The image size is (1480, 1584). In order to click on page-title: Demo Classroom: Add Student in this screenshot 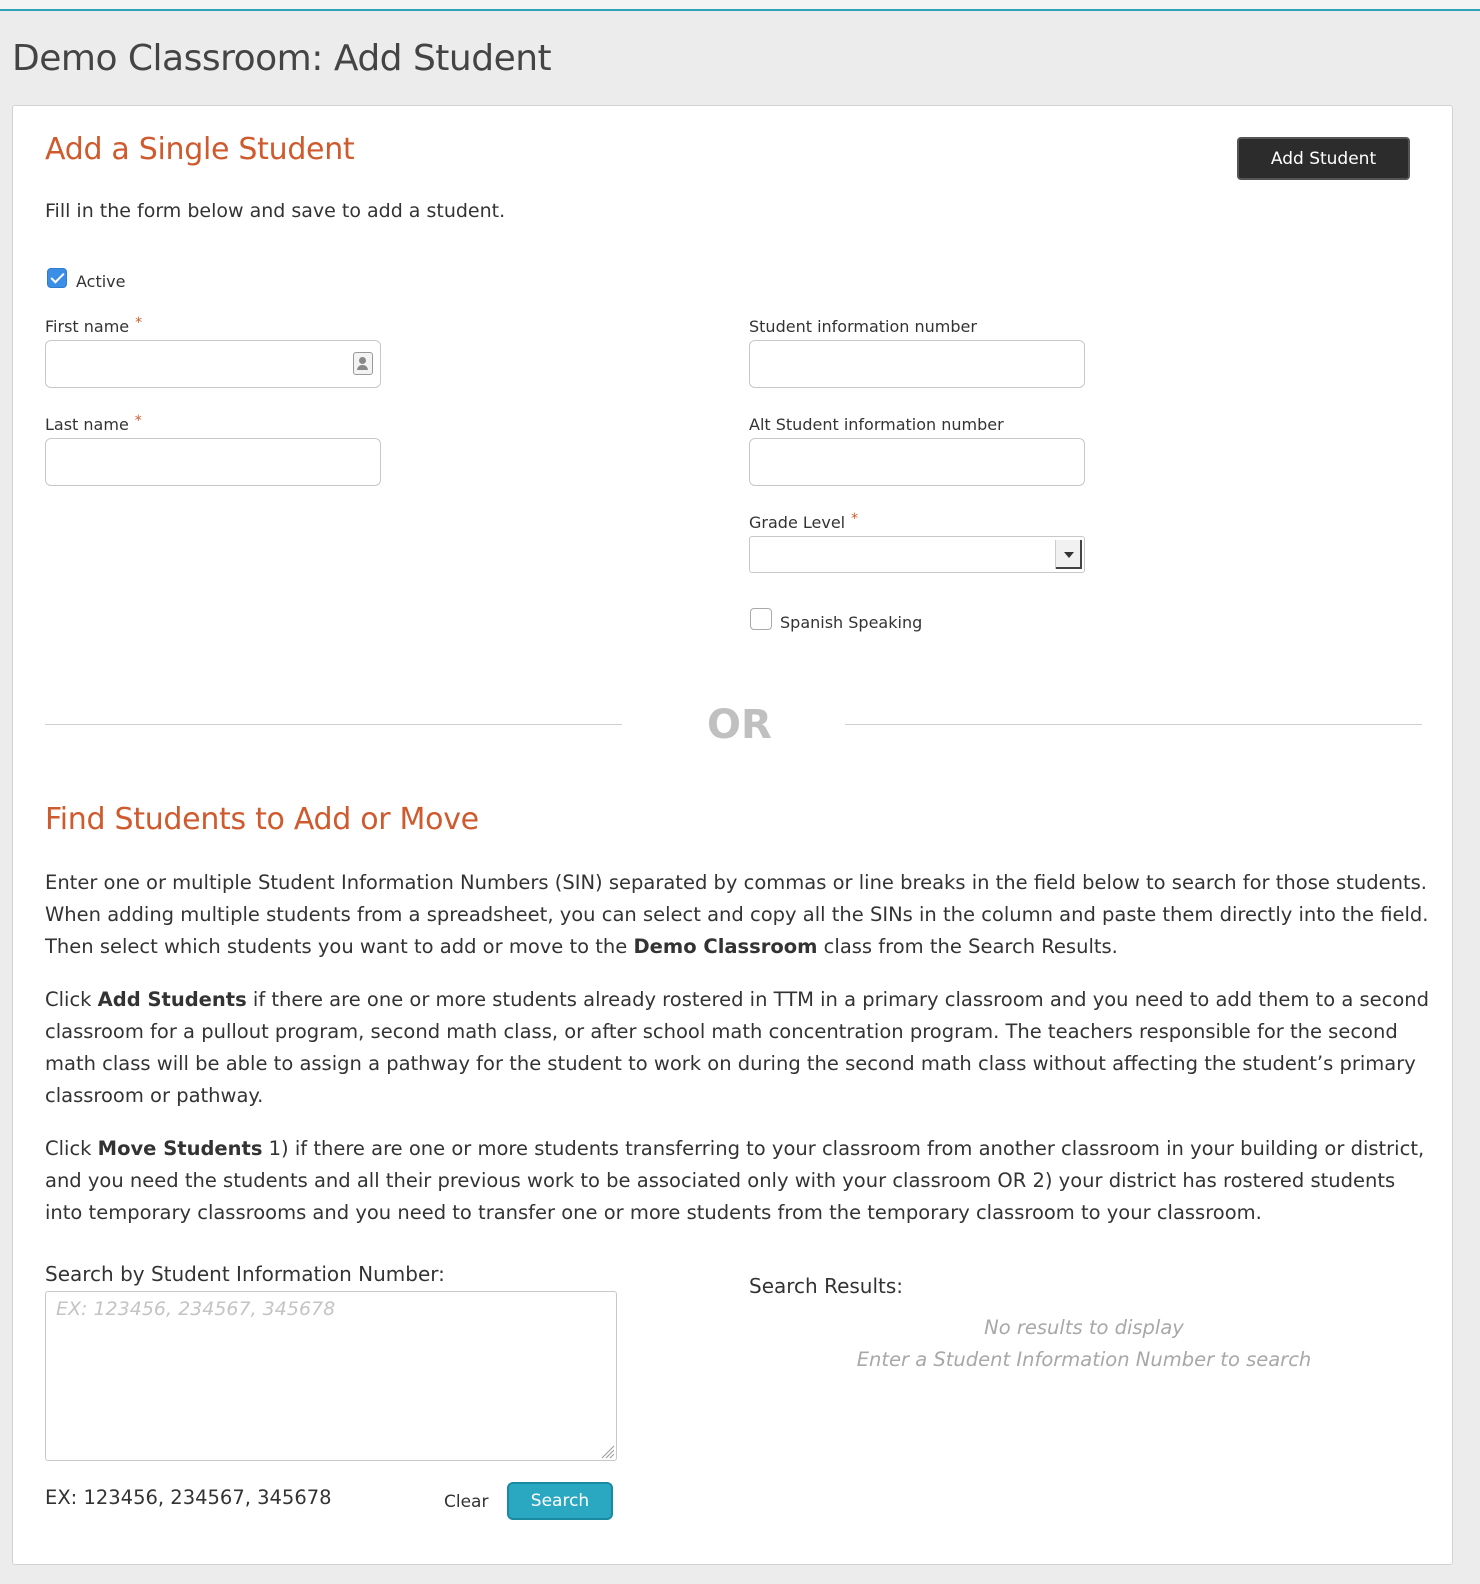, I will do `click(282, 58)`.